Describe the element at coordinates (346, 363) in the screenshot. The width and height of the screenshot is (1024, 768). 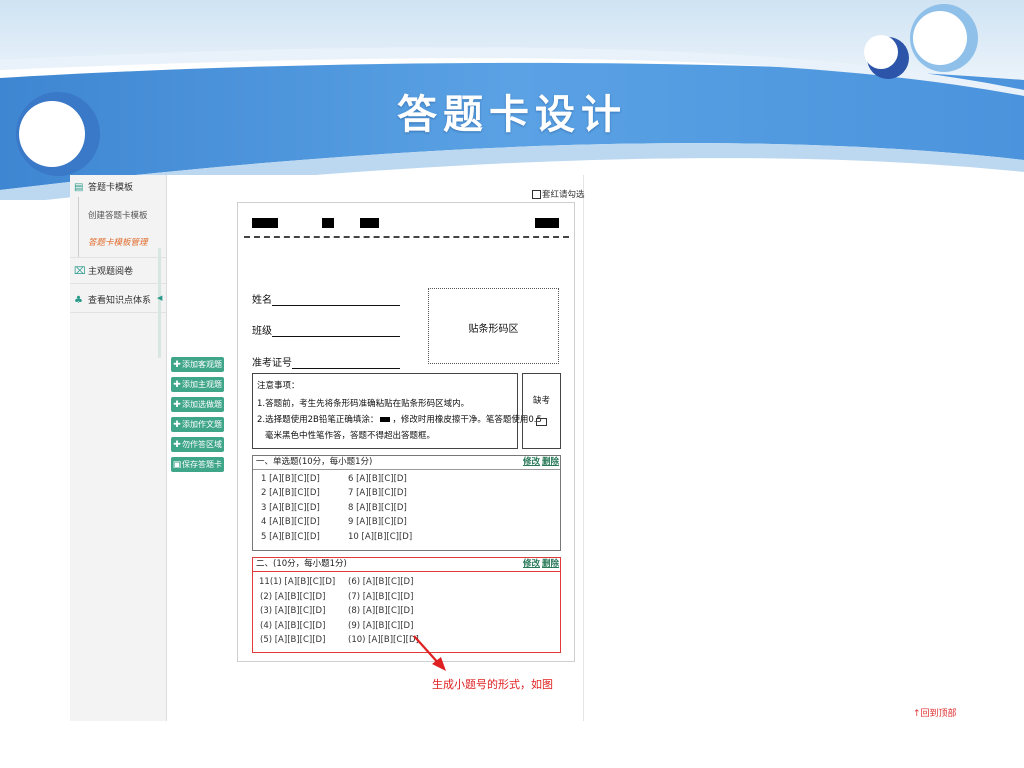
I see `exam-id-underline` at that location.